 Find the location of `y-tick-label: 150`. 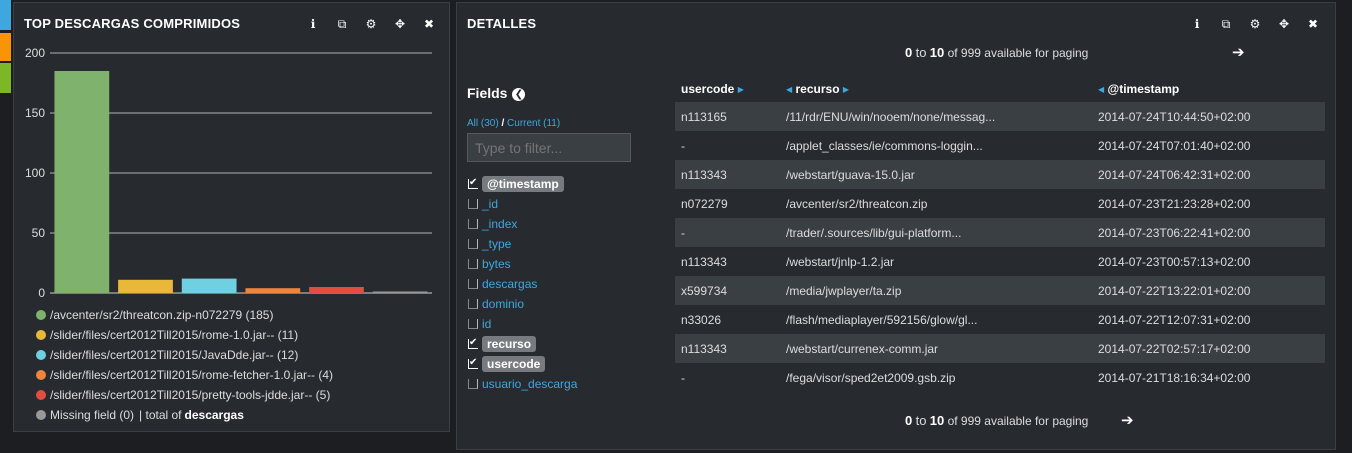

y-tick-label: 150 is located at coordinates (35, 113).